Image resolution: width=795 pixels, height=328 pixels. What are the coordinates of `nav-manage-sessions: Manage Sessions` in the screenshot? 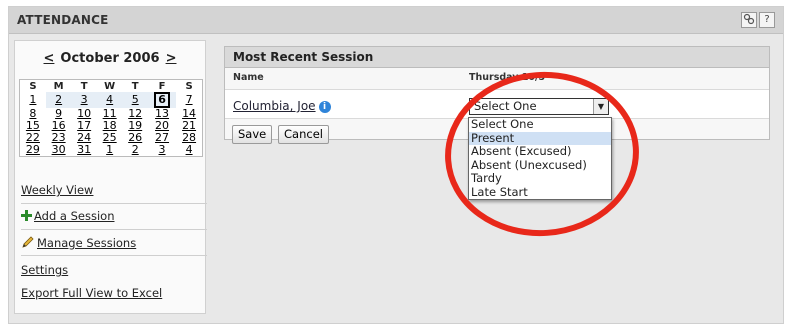 It's located at (111, 242).